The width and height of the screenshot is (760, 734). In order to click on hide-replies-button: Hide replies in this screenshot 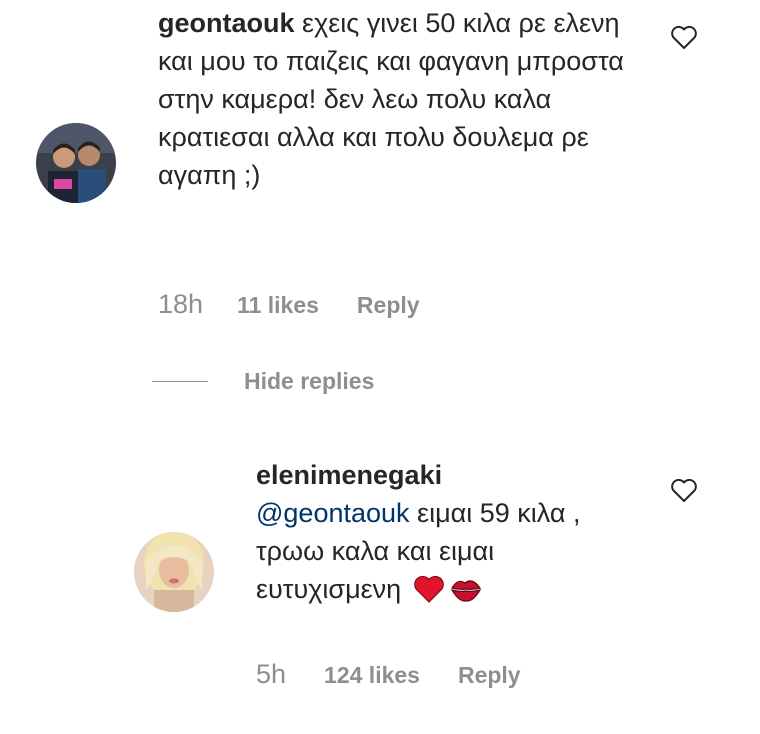, I will do `click(263, 381)`.